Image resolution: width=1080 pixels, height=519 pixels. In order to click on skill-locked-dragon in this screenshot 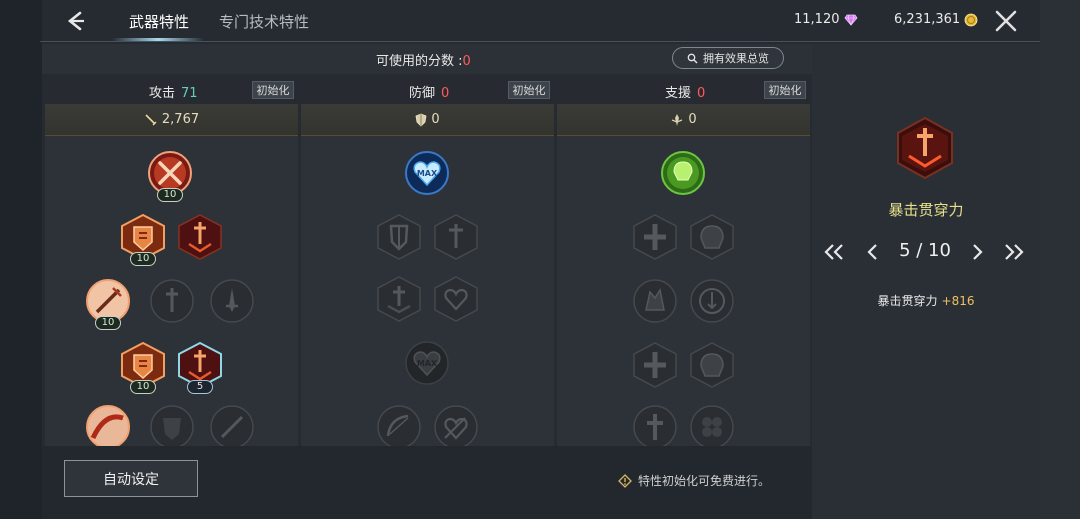, I will do `click(655, 301)`.